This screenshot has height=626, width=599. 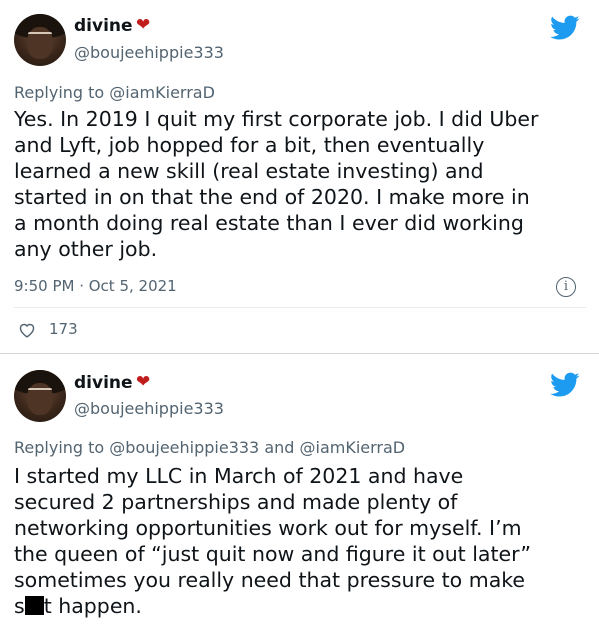 What do you see at coordinates (92, 606) in the screenshot?
I see `tweet-text-part: t happen.` at bounding box center [92, 606].